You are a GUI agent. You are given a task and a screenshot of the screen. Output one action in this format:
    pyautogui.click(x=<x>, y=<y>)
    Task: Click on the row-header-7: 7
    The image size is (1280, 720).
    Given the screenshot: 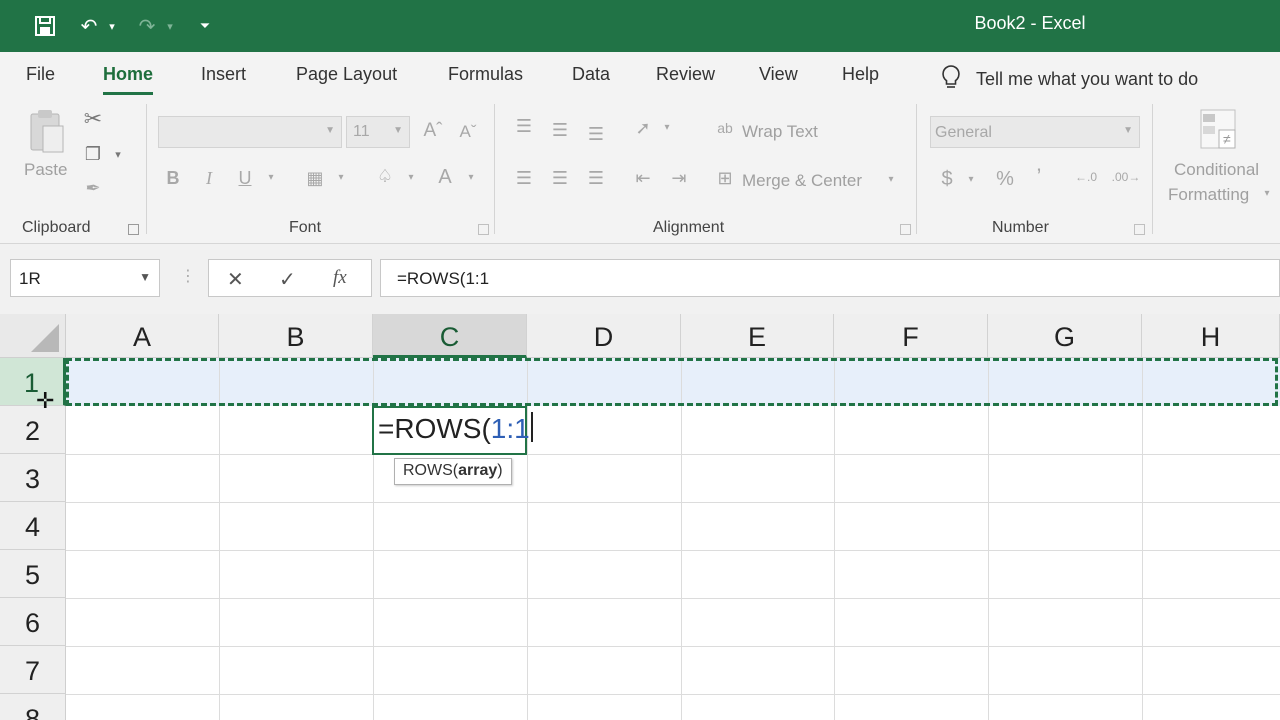 What is the action you would take?
    pyautogui.click(x=33, y=670)
    